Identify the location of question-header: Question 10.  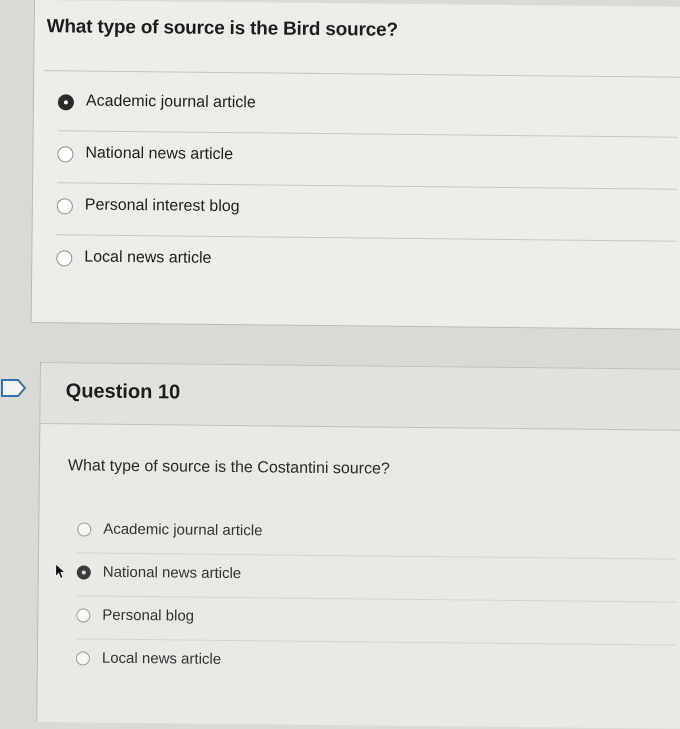
(360, 396).